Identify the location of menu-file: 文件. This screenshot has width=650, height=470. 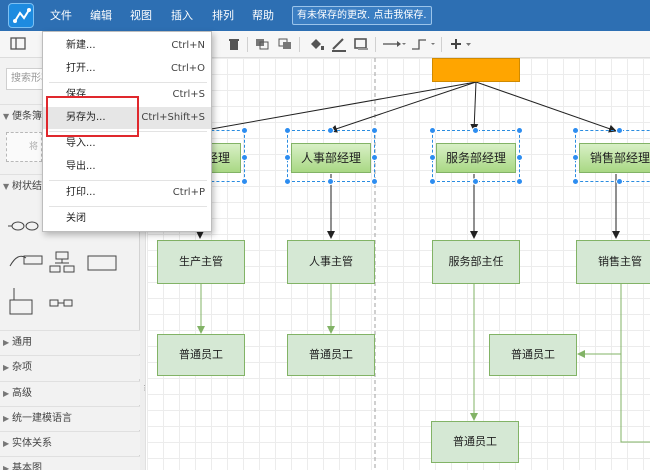
(61, 15).